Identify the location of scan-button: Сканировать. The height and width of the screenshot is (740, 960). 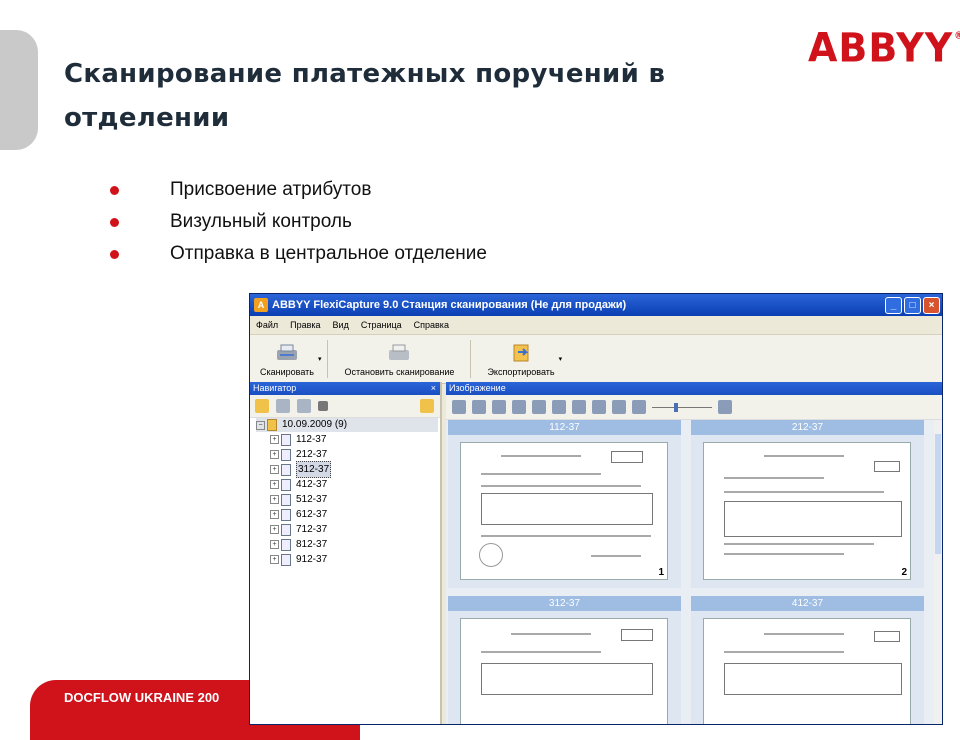
(287, 362).